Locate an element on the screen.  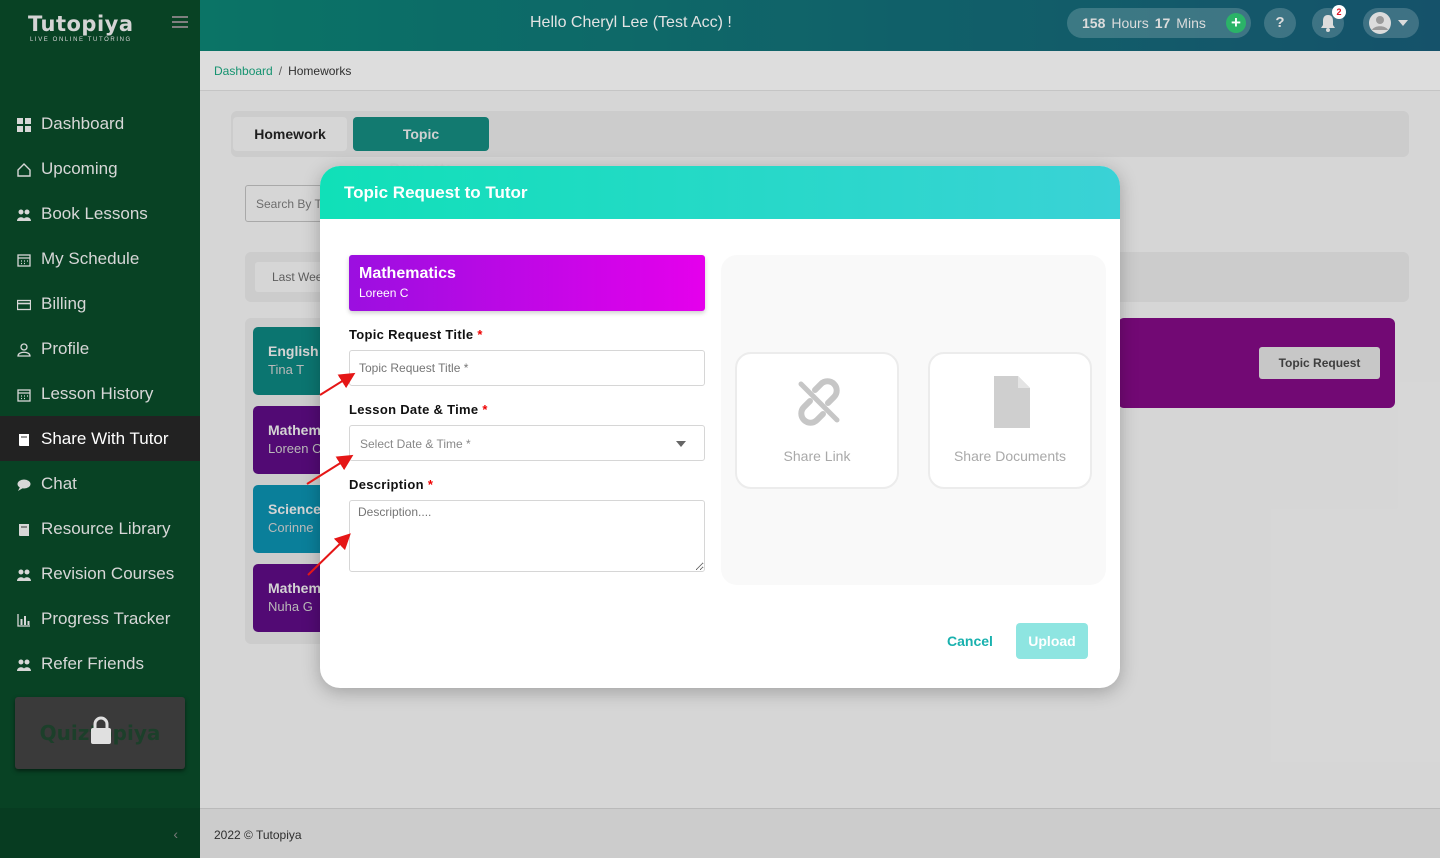
sidebar-item-my-schedule: My Schedule is located at coordinates (100, 258).